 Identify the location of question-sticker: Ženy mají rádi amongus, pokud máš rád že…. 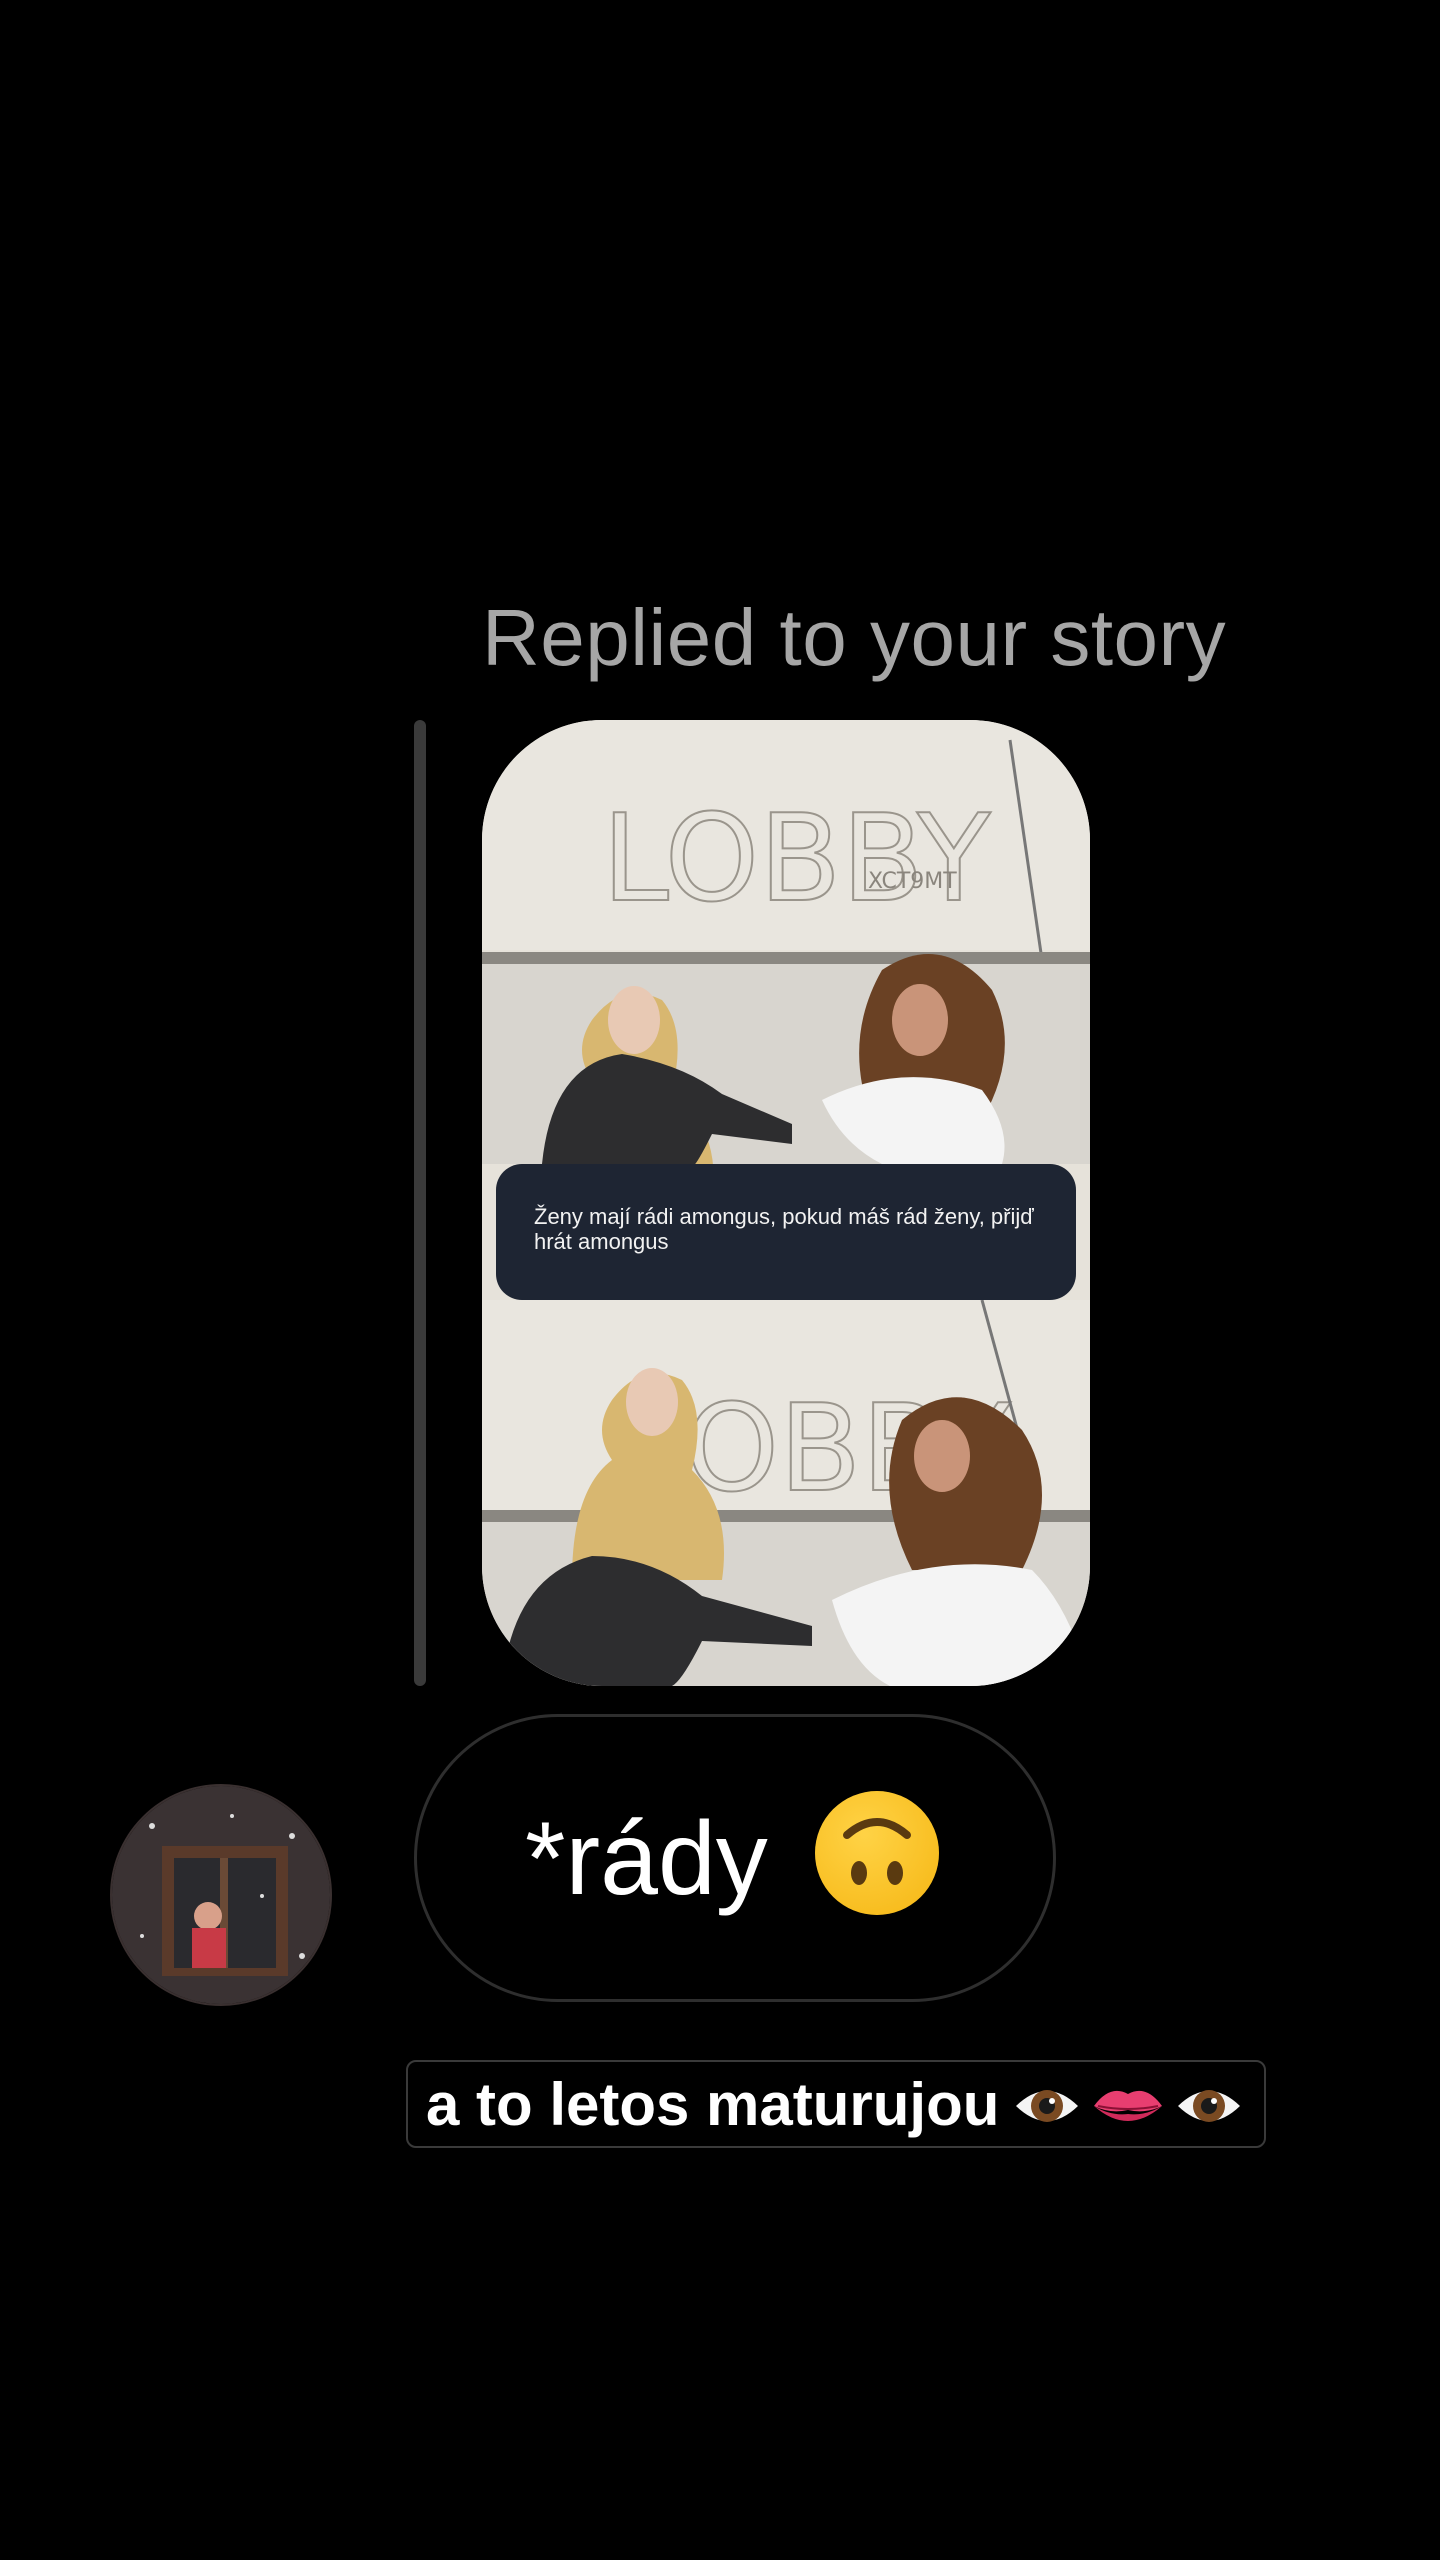
(786, 1232).